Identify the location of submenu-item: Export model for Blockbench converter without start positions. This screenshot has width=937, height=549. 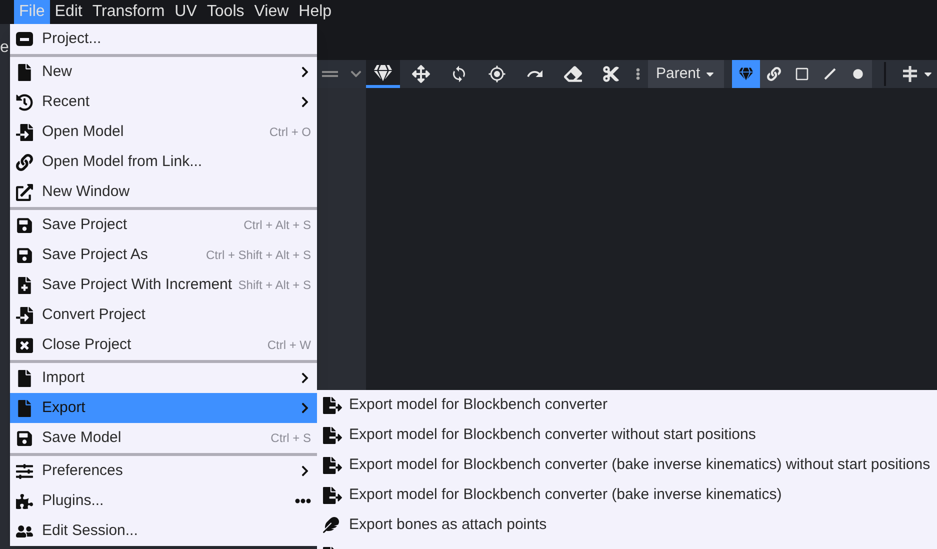
(627, 435).